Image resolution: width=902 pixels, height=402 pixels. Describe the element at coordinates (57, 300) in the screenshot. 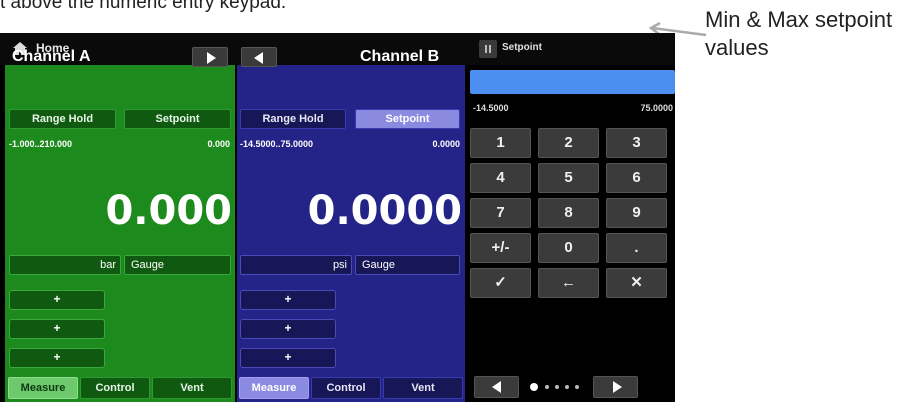

I see `quick-button-a-1: +` at that location.